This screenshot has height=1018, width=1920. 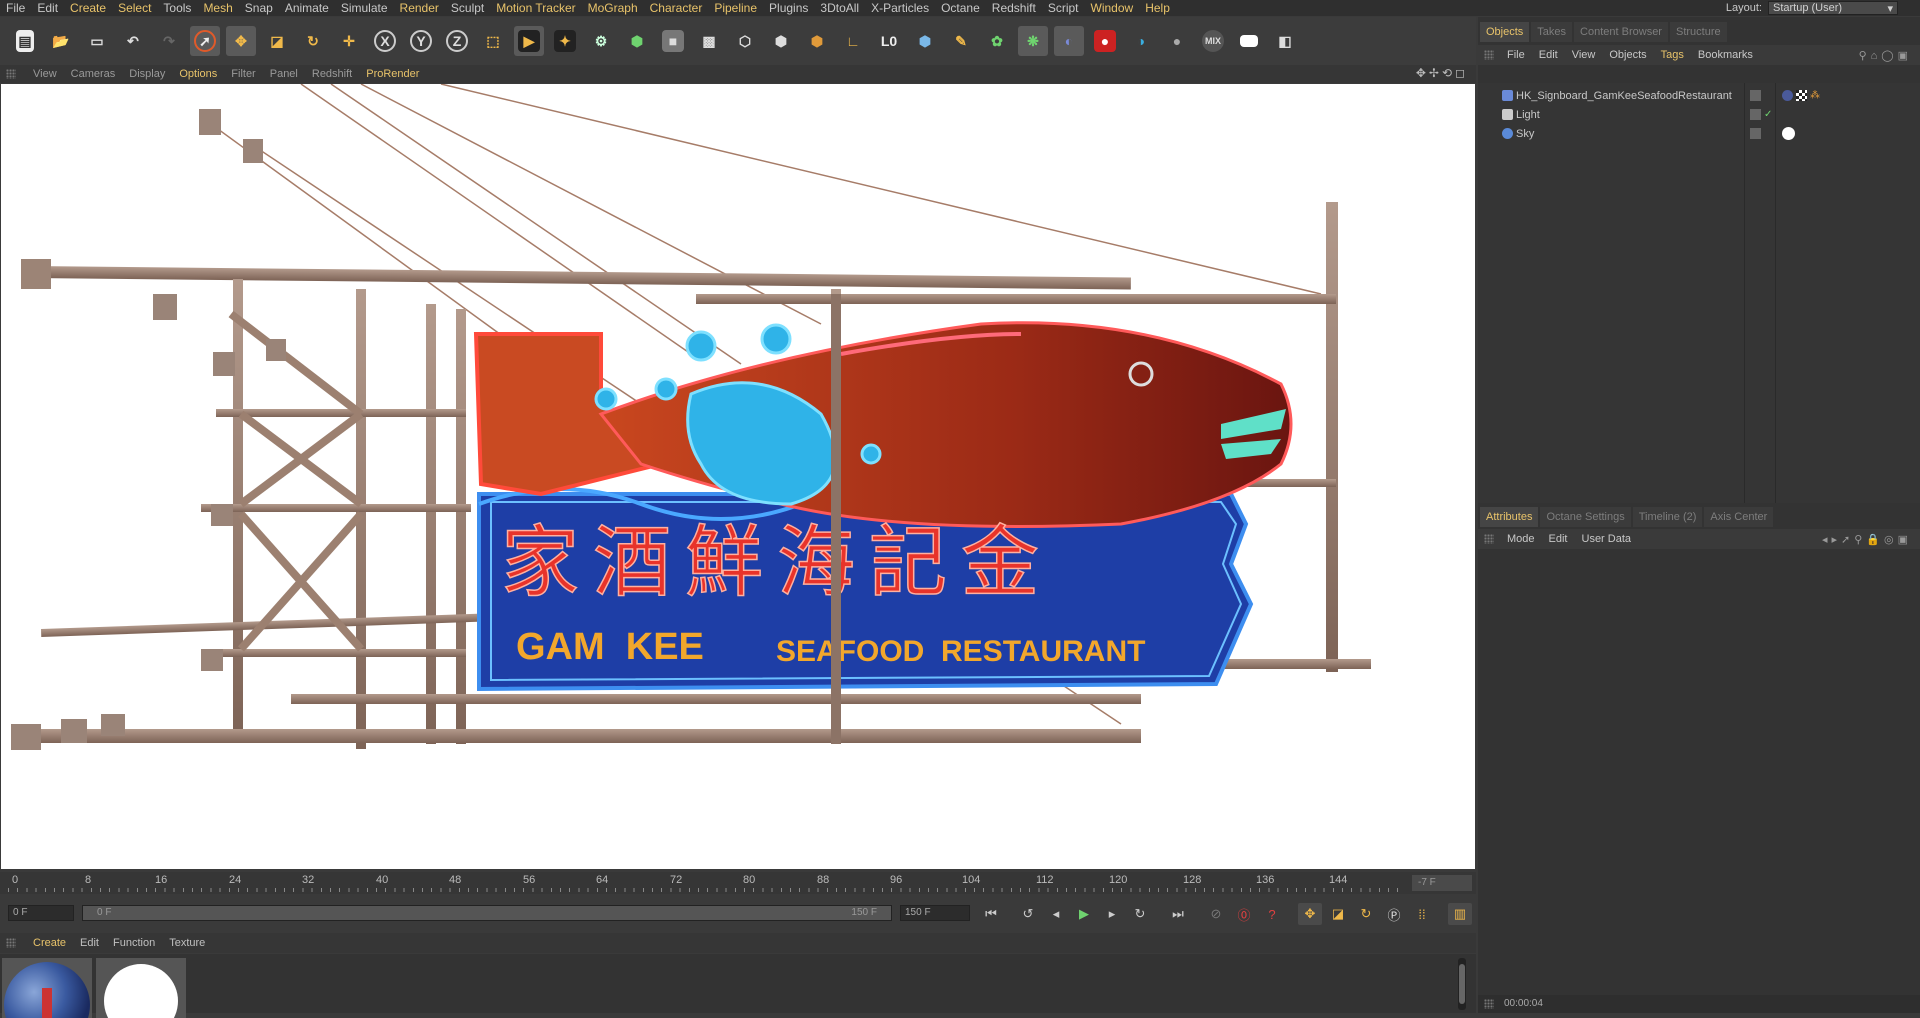 I want to click on go-to-start-icon: ⏮, so click(x=991, y=914).